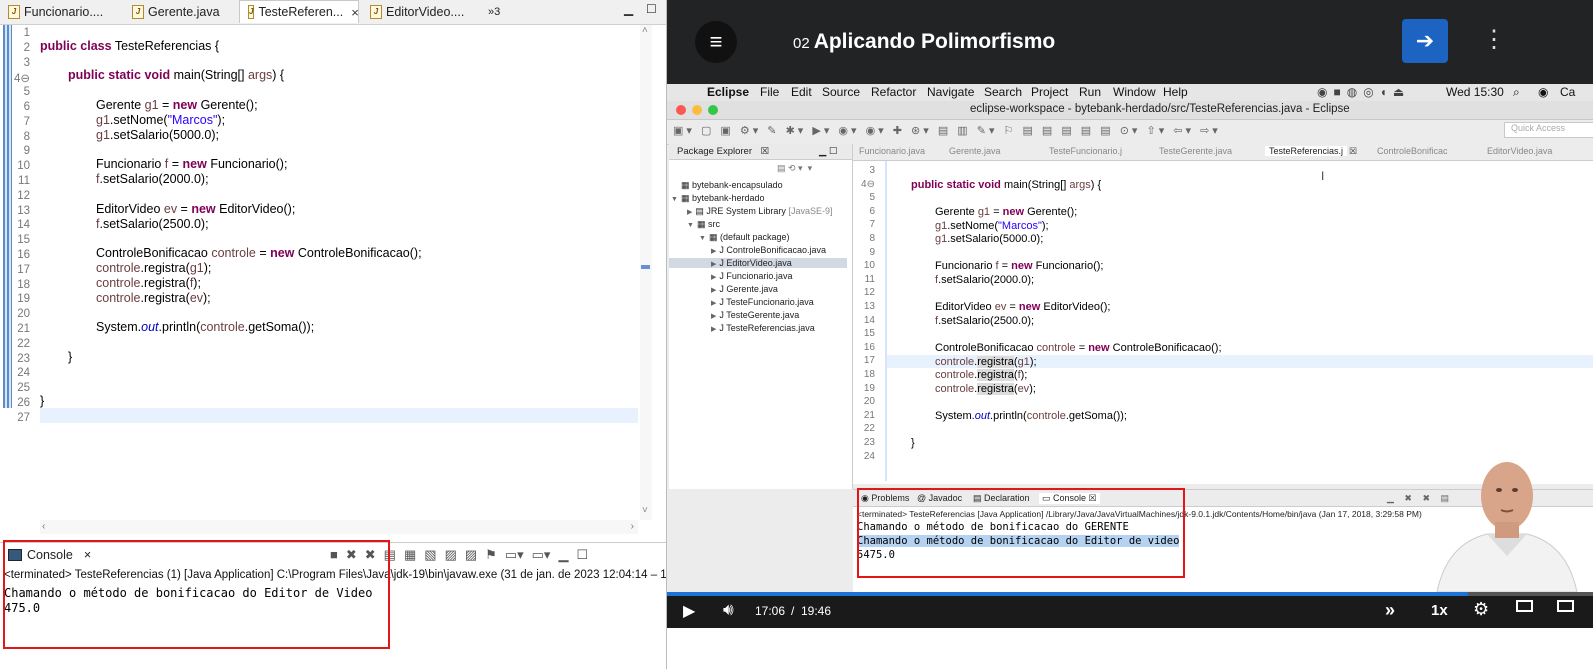 The height and width of the screenshot is (669, 1593). Describe the element at coordinates (1568, 92) in the screenshot. I see `username: Ca` at that location.